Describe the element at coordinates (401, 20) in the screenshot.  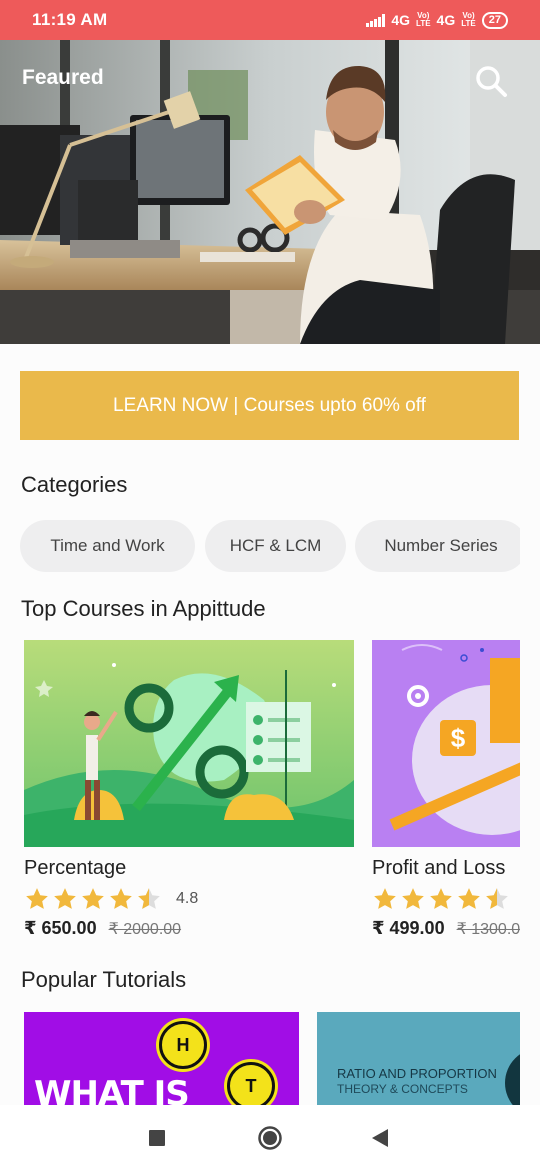
I see `network-type-1: 4G` at that location.